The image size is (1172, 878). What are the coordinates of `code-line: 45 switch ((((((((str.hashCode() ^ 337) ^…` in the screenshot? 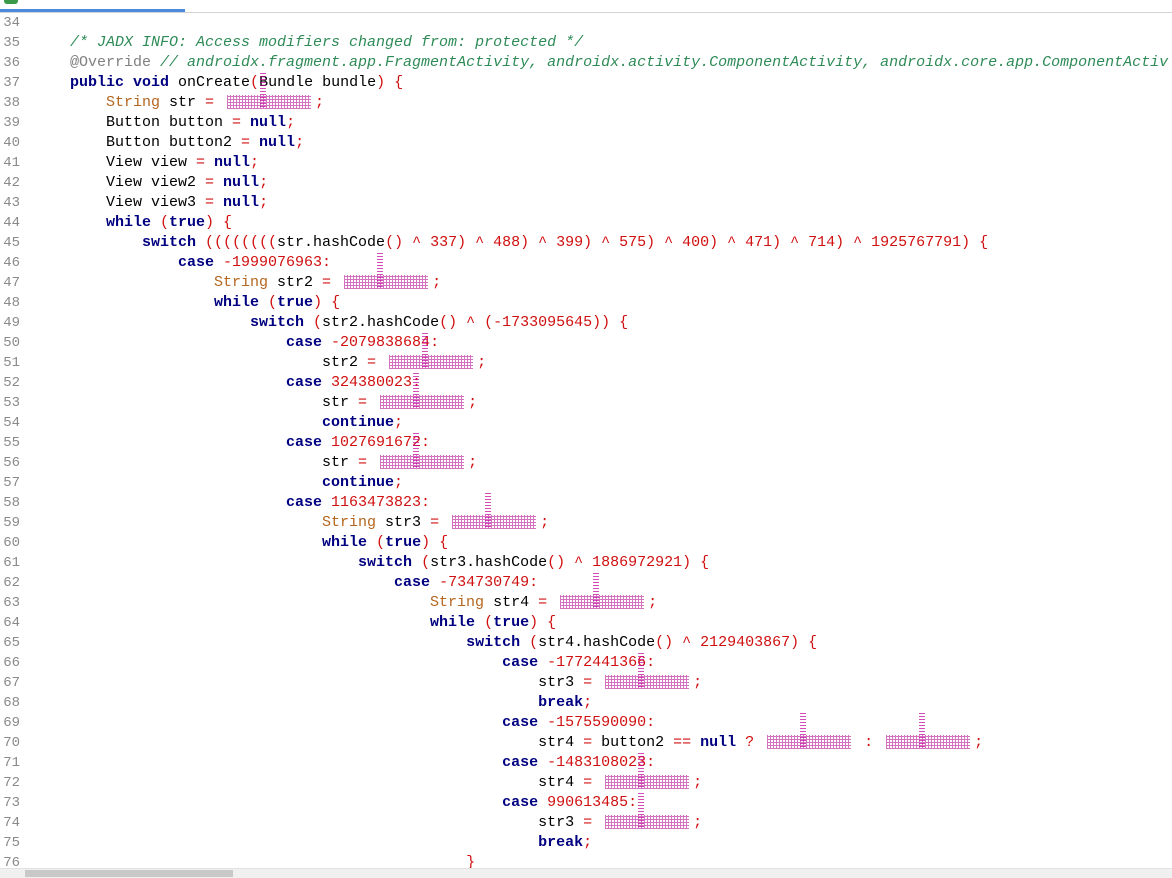 It's located at (586, 243).